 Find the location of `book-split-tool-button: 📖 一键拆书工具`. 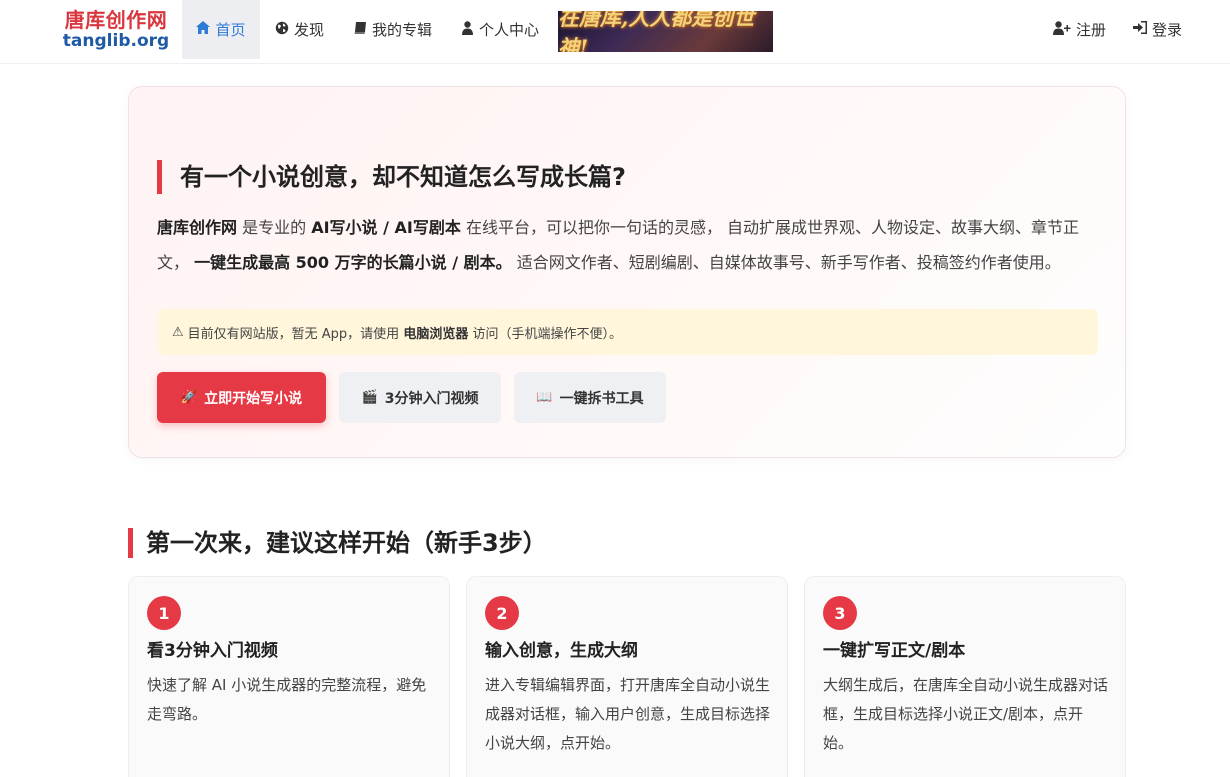

book-split-tool-button: 📖 一键拆书工具 is located at coordinates (590, 397).